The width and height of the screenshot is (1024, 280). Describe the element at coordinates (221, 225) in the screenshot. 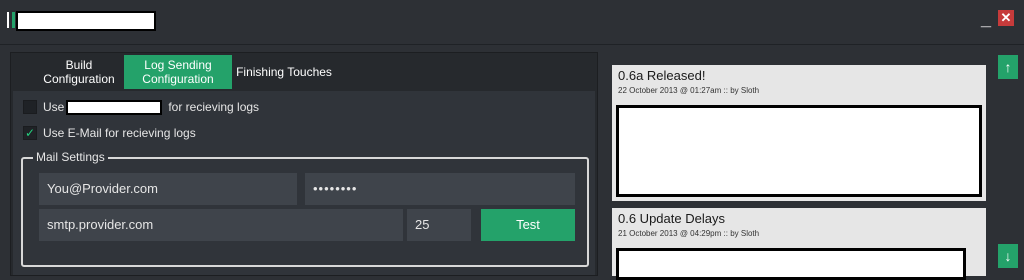

I see `smtp-server-field: smtp.provider.com` at that location.